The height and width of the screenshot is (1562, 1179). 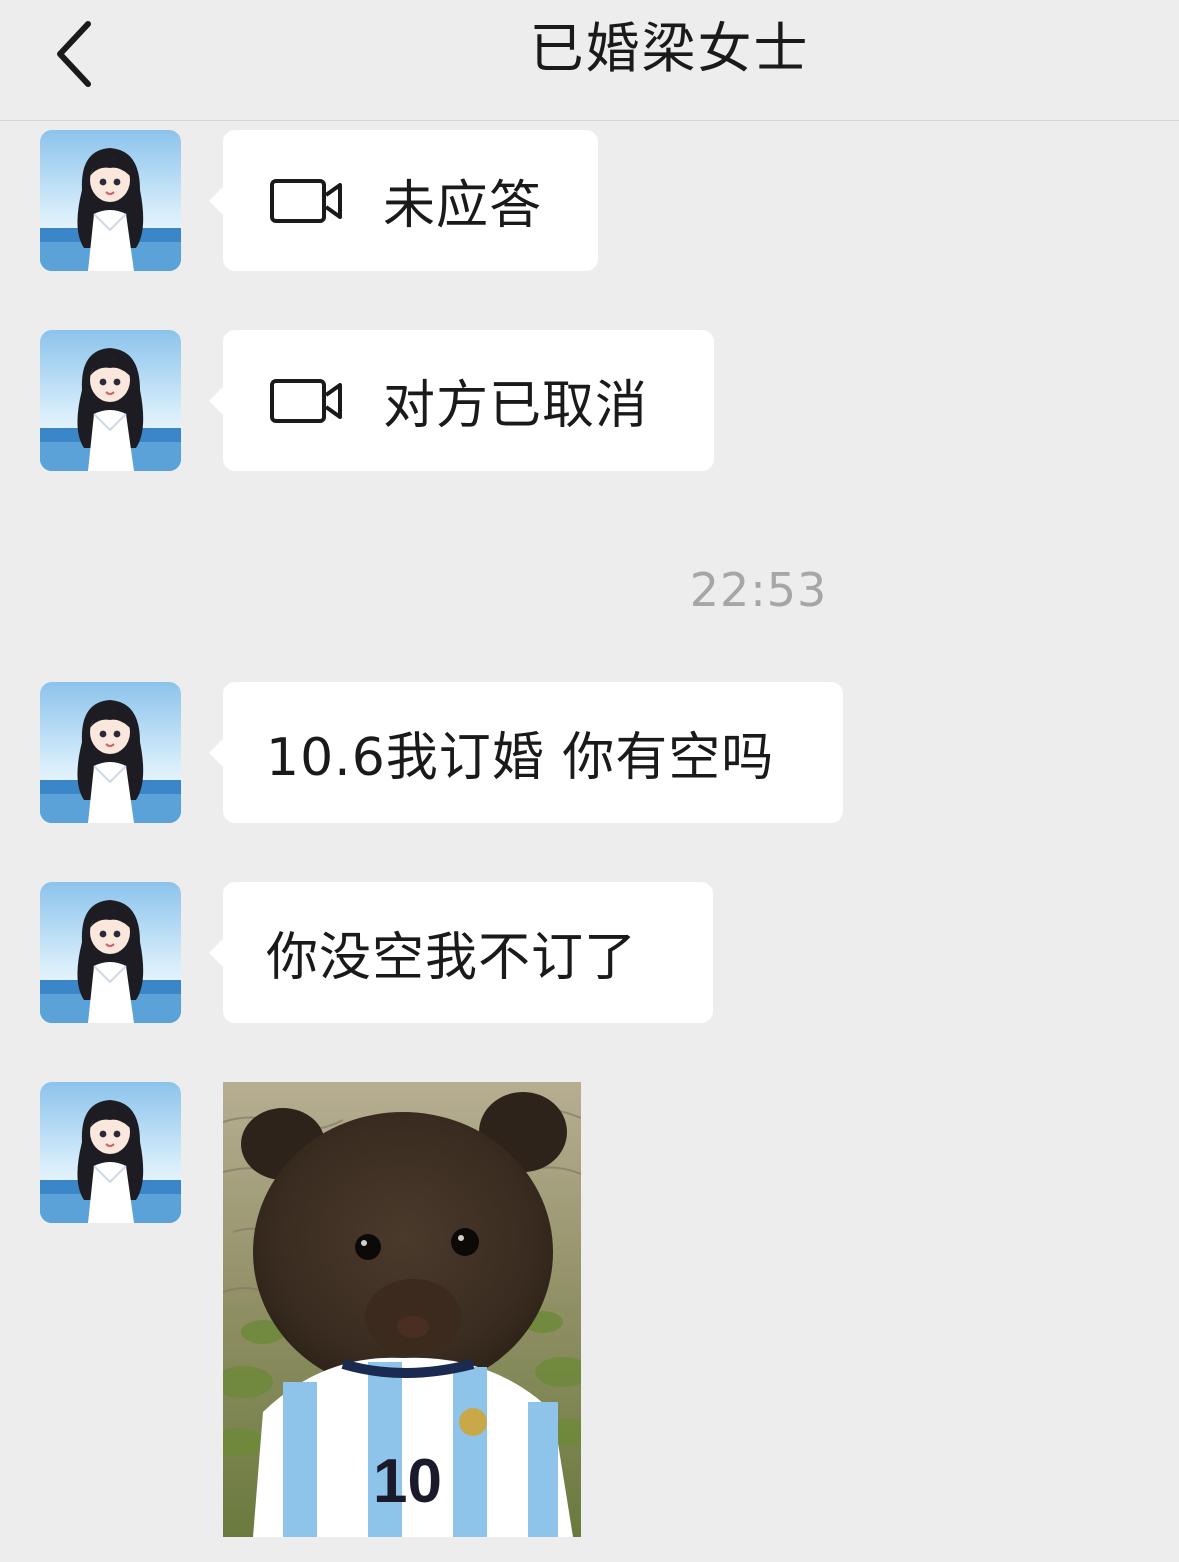 I want to click on chat-header: 已婚梁女士, so click(x=589, y=60).